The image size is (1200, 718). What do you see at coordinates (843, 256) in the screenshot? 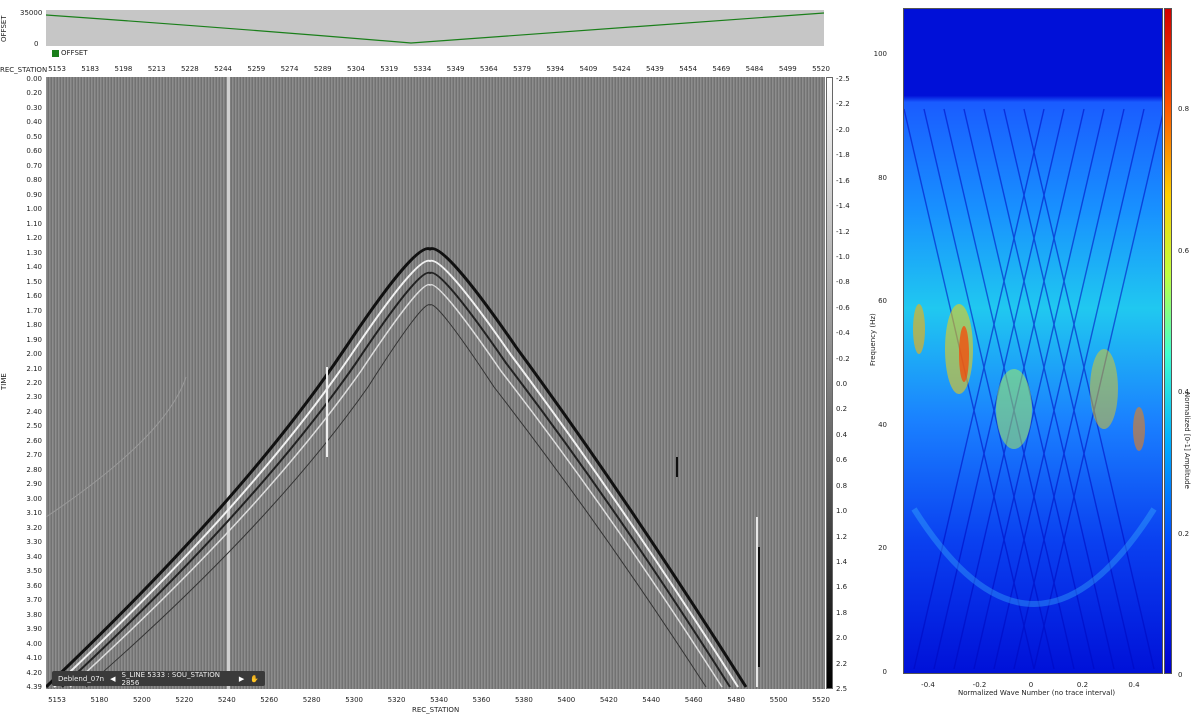
I see `amplitude-colorbar-tick: -1.0` at bounding box center [843, 256].